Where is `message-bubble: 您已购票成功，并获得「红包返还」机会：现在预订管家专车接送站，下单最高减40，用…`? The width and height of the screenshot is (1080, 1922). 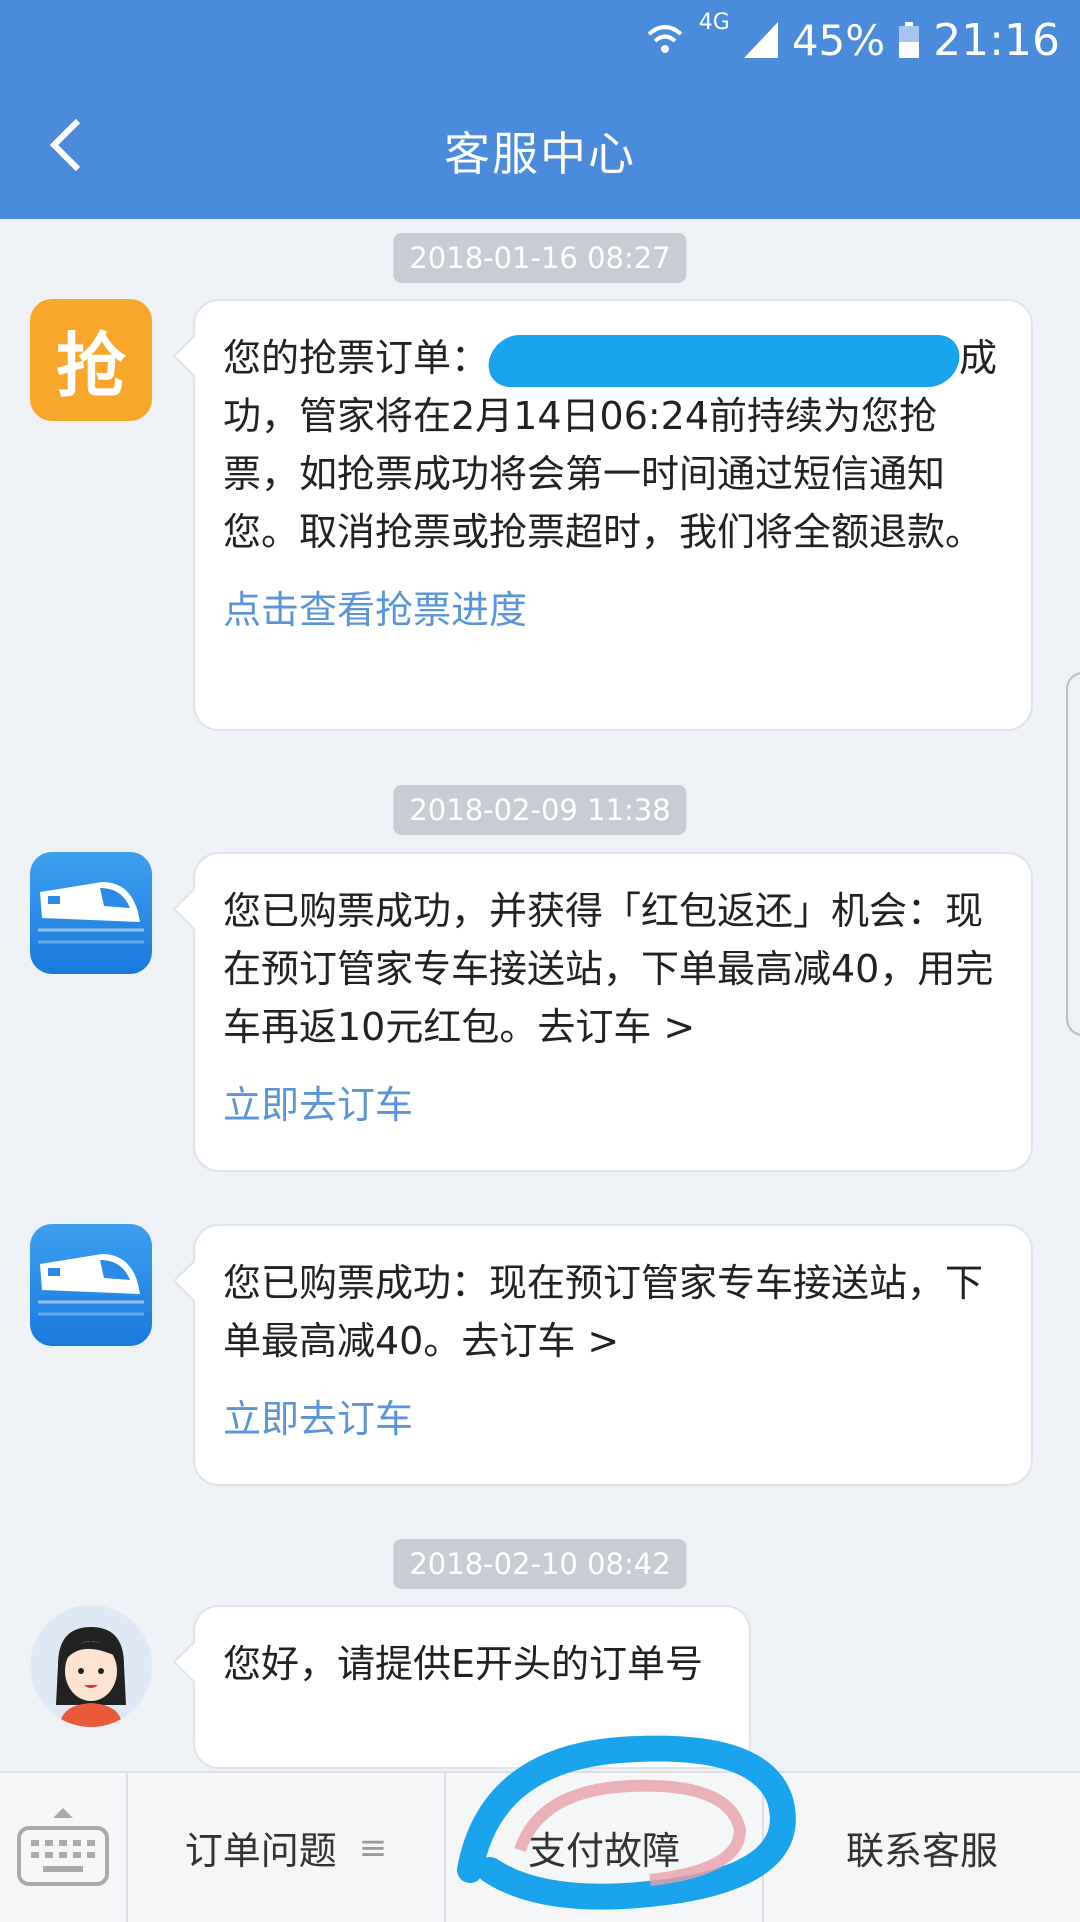 message-bubble: 您已购票成功，并获得「红包返还」机会：现在预订管家专车接送站，下单最高减40，用… is located at coordinates (613, 1012).